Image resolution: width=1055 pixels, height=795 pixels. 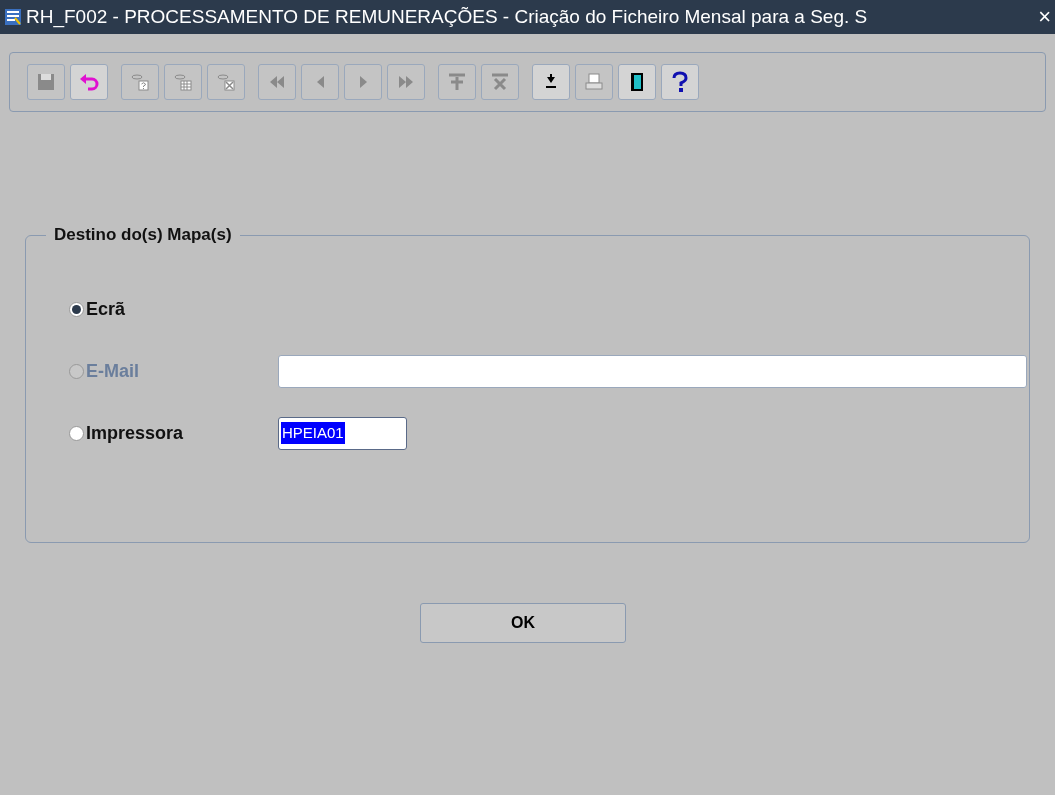 I want to click on app-icon, so click(x=13, y=17).